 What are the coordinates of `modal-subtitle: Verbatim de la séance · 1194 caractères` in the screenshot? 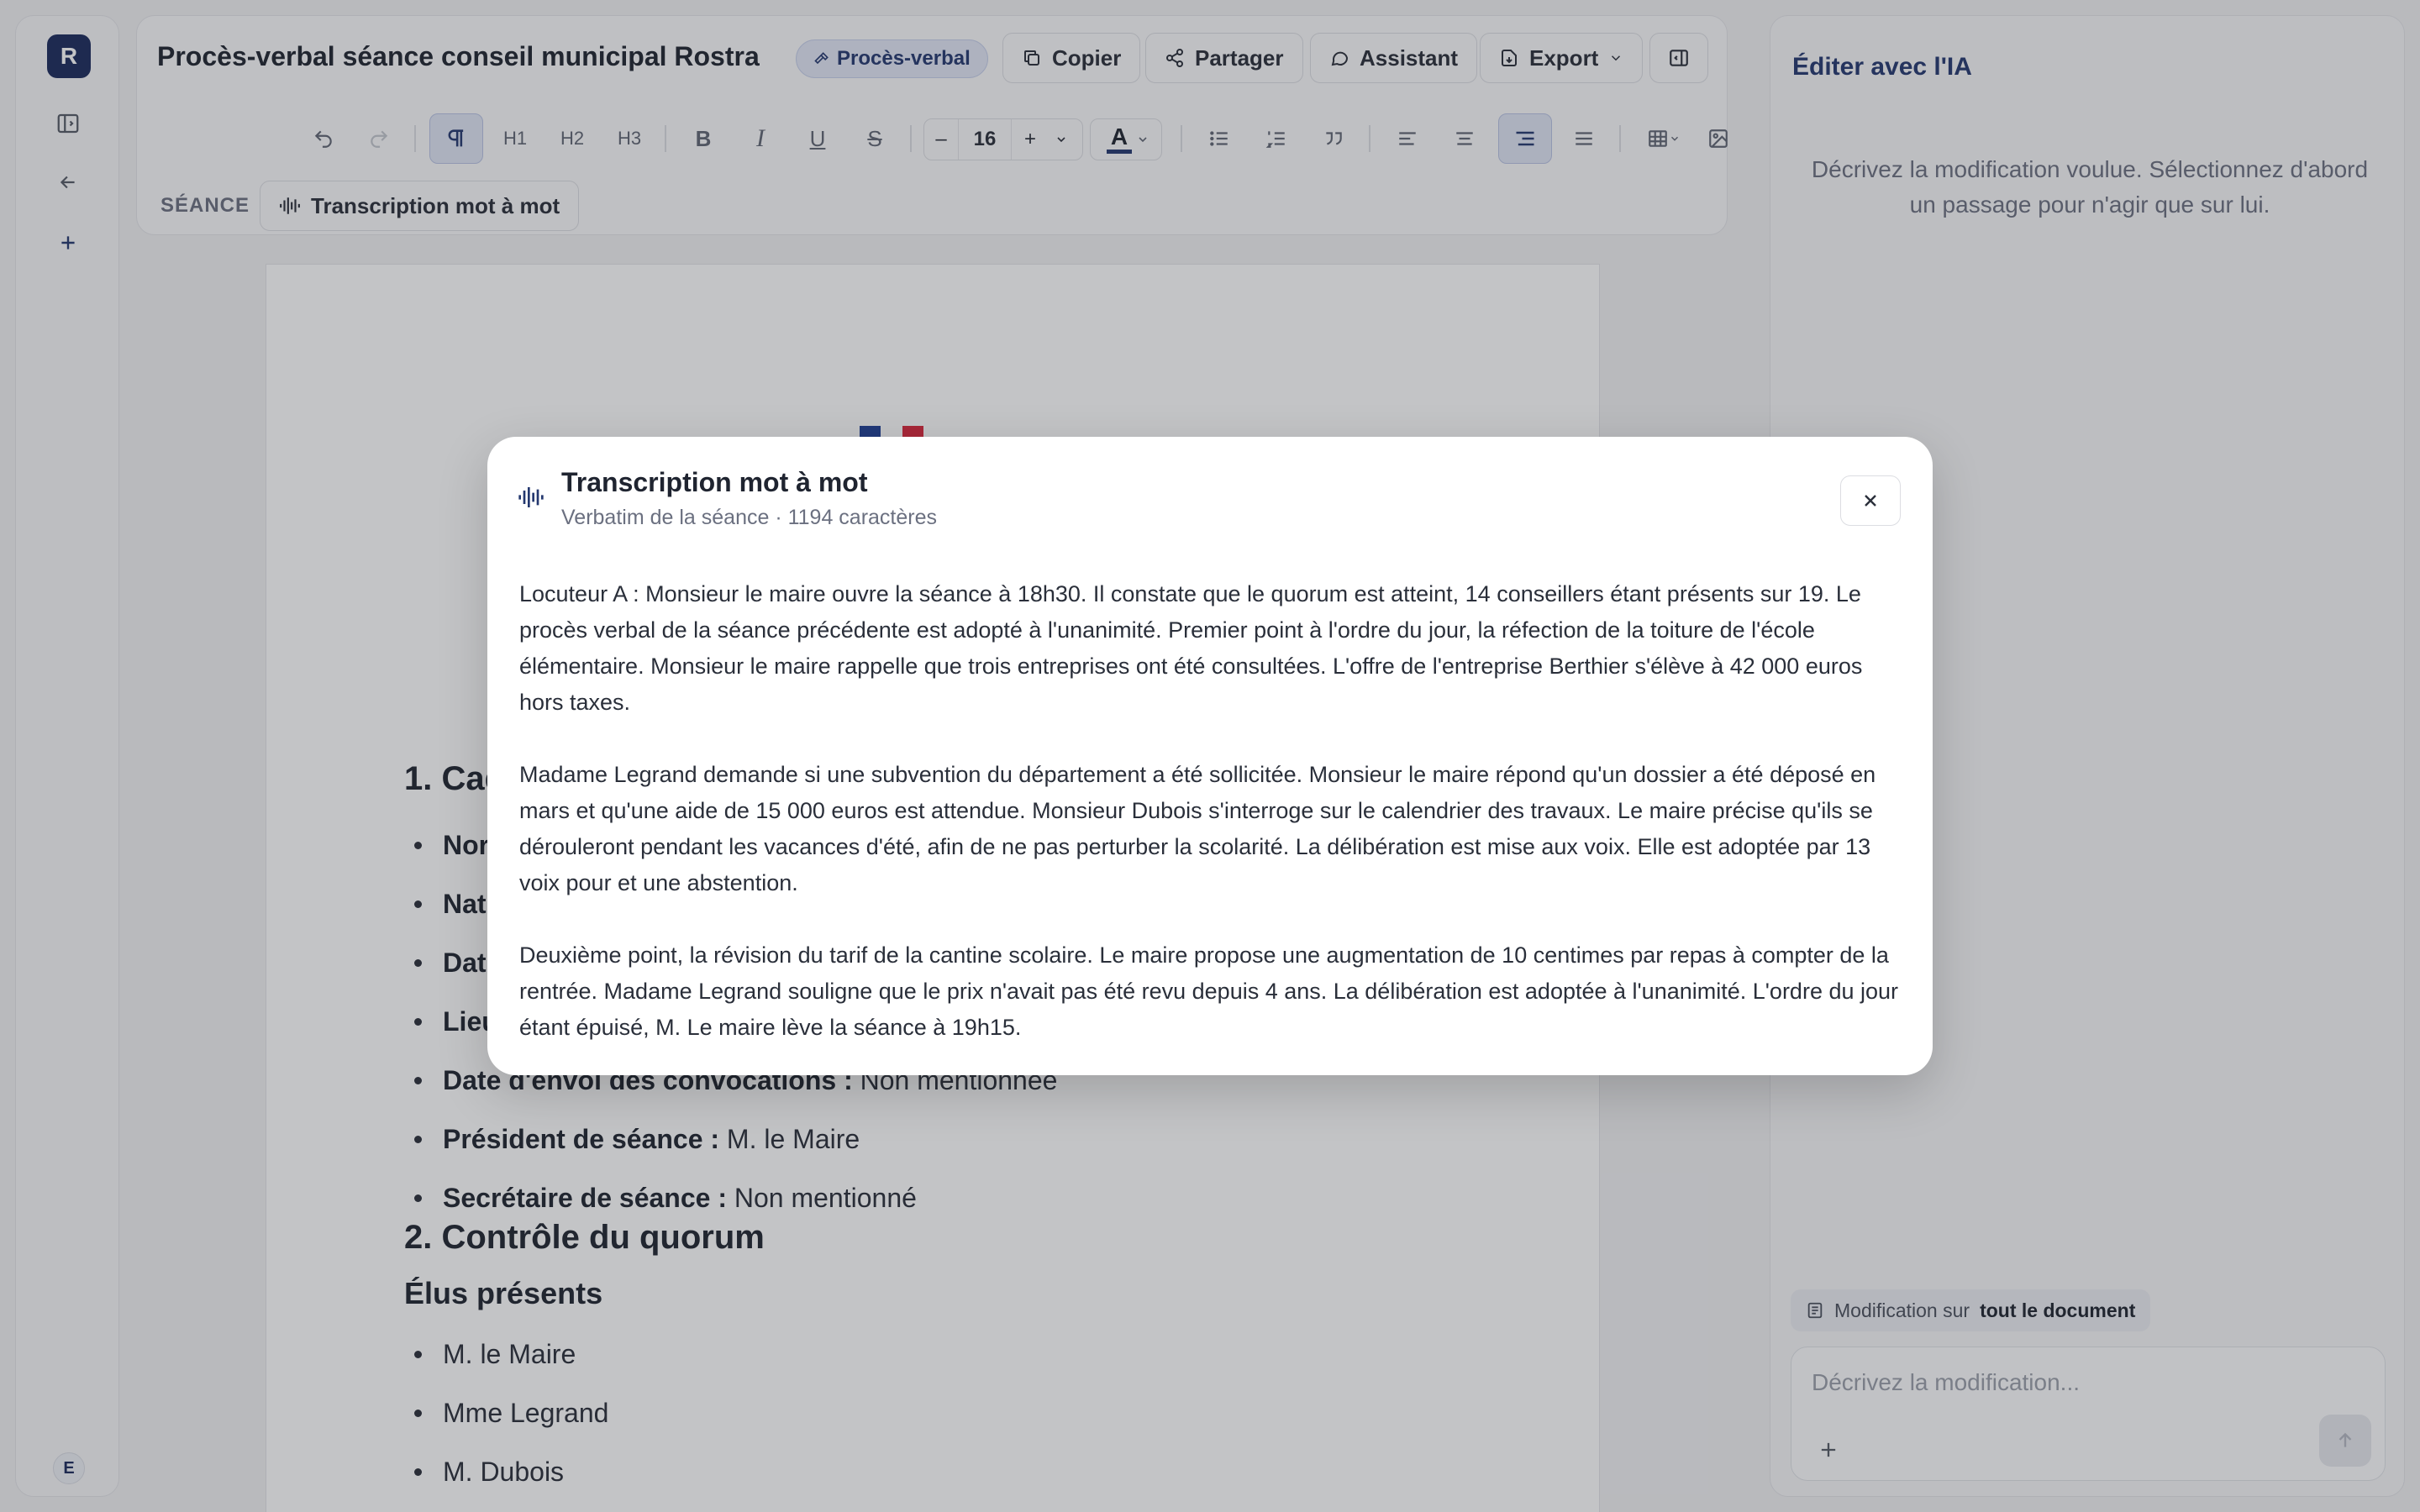 It's located at (749, 517).